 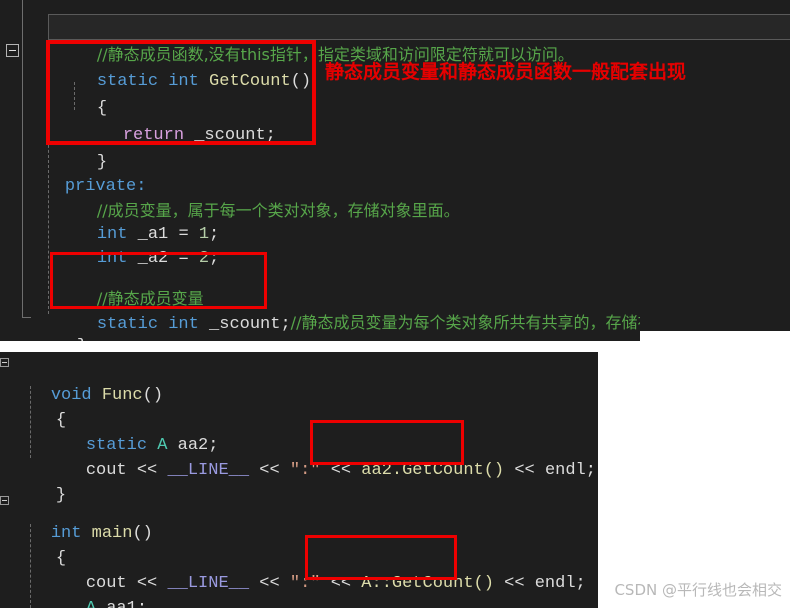 I want to click on outlining-vertical-bar, so click(x=22, y=159).